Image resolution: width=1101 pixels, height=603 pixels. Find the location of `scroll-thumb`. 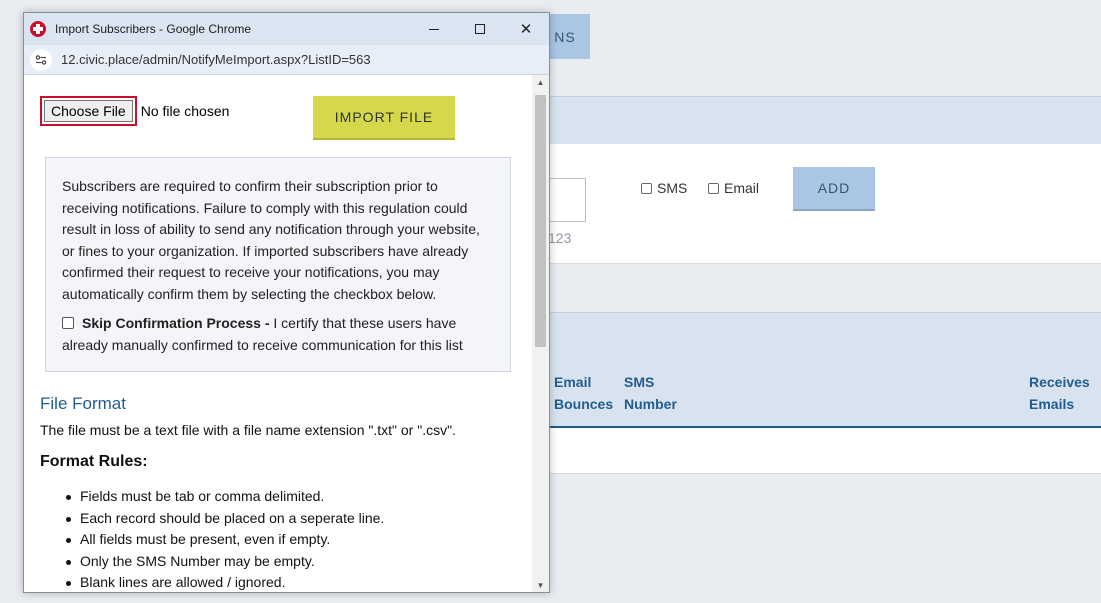

scroll-thumb is located at coordinates (540, 221).